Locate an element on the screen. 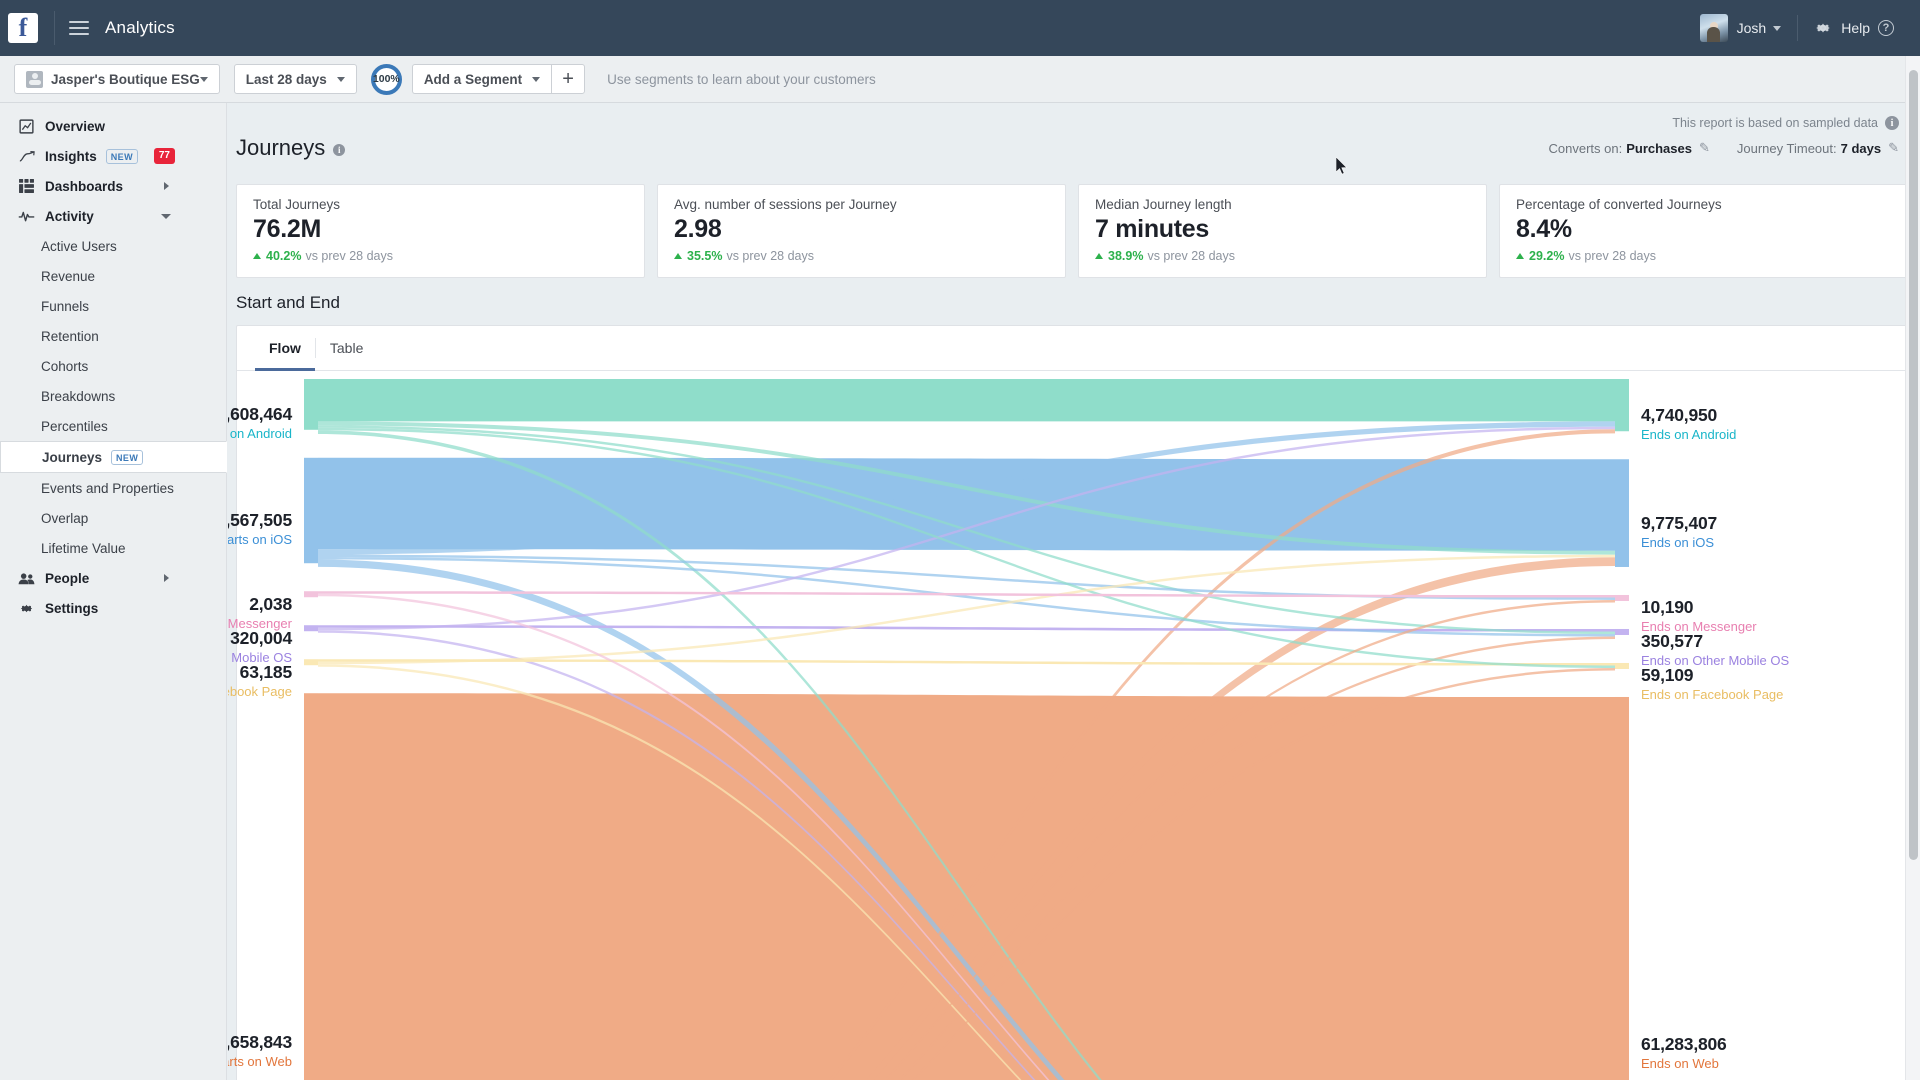 The height and width of the screenshot is (1080, 1920). sankey-label-name: Ends on Android is located at coordinates (1689, 434).